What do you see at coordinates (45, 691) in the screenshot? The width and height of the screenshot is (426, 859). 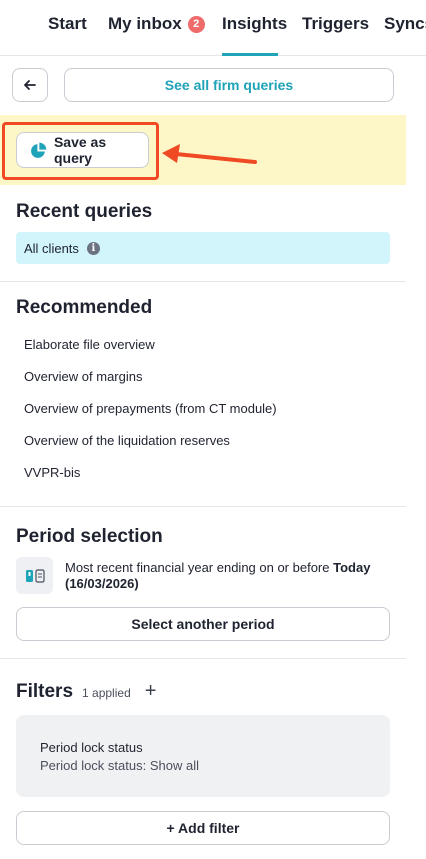 I see `filters-heading: Filters` at bounding box center [45, 691].